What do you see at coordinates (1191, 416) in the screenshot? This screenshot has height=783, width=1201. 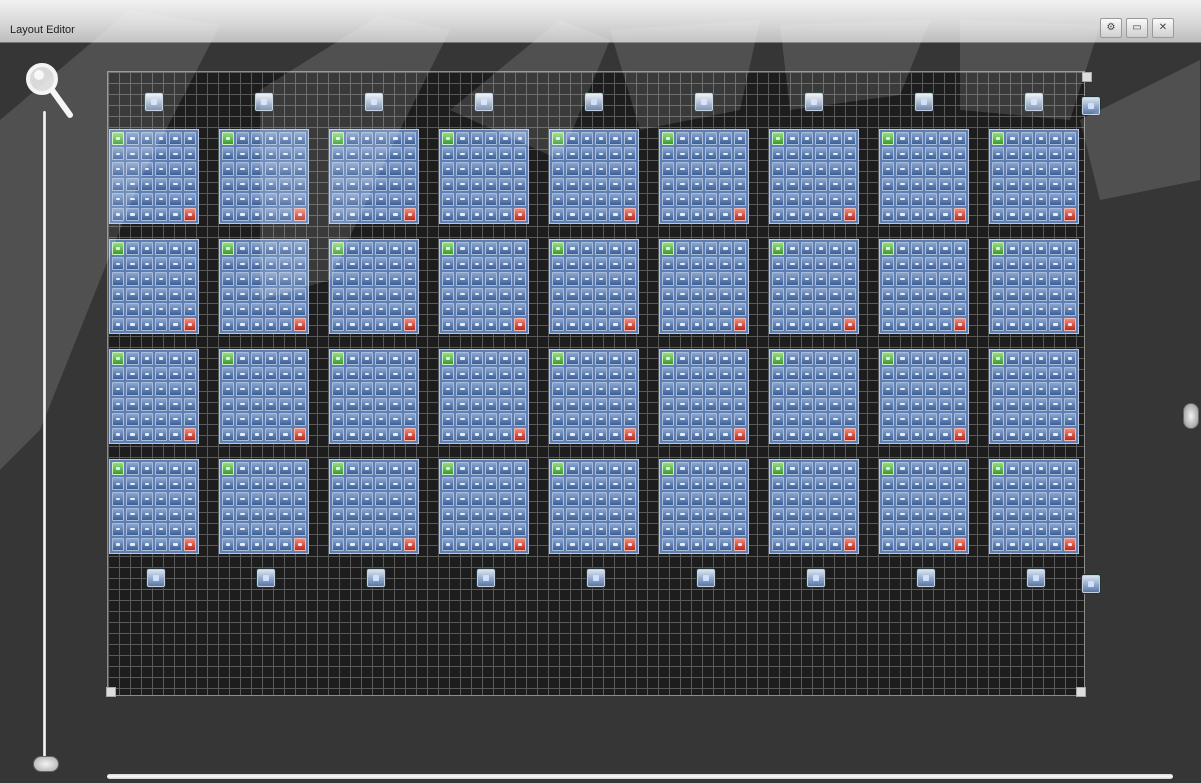 I see `vertical-scroll-handle-icon` at bounding box center [1191, 416].